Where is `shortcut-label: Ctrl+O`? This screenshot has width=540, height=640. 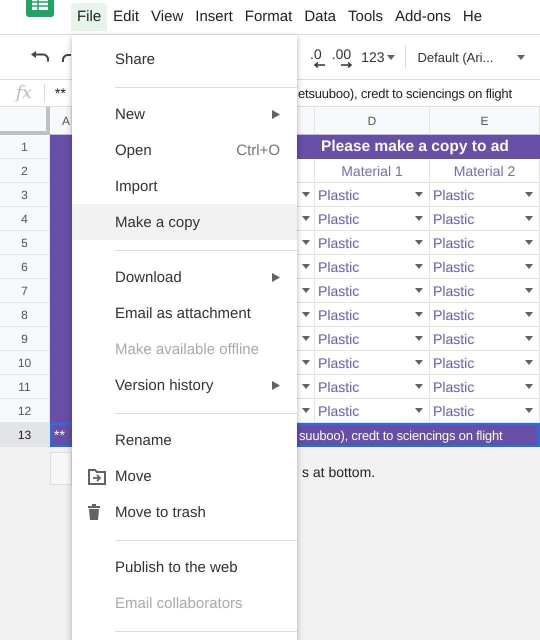 shortcut-label: Ctrl+O is located at coordinates (258, 150).